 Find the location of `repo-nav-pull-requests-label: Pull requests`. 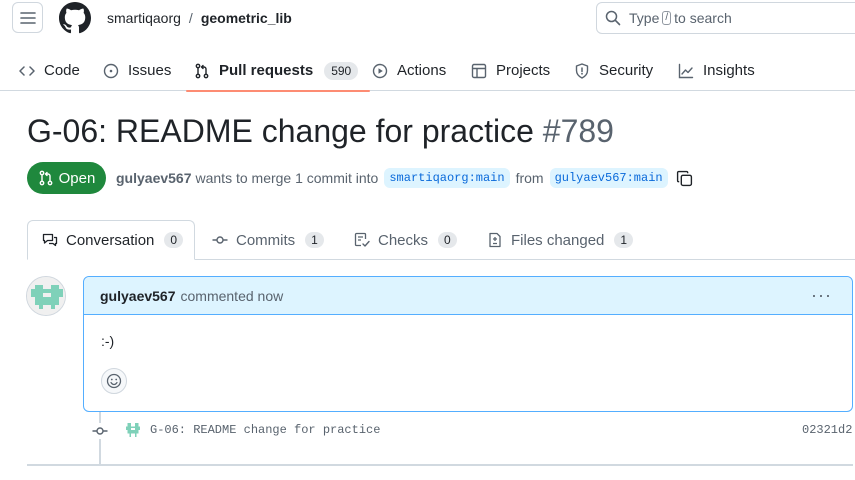

repo-nav-pull-requests-label: Pull requests is located at coordinates (266, 70).